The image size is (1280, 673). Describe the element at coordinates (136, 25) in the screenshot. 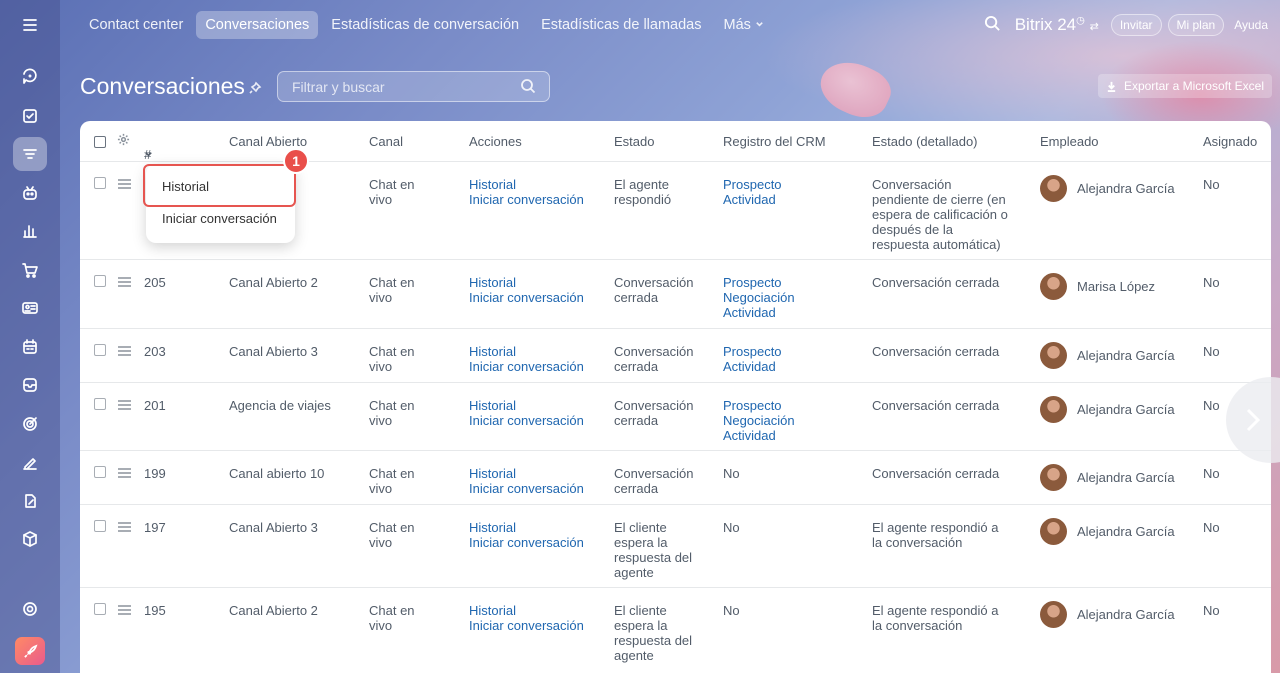

I see `tab-contact-center: Contact center` at that location.